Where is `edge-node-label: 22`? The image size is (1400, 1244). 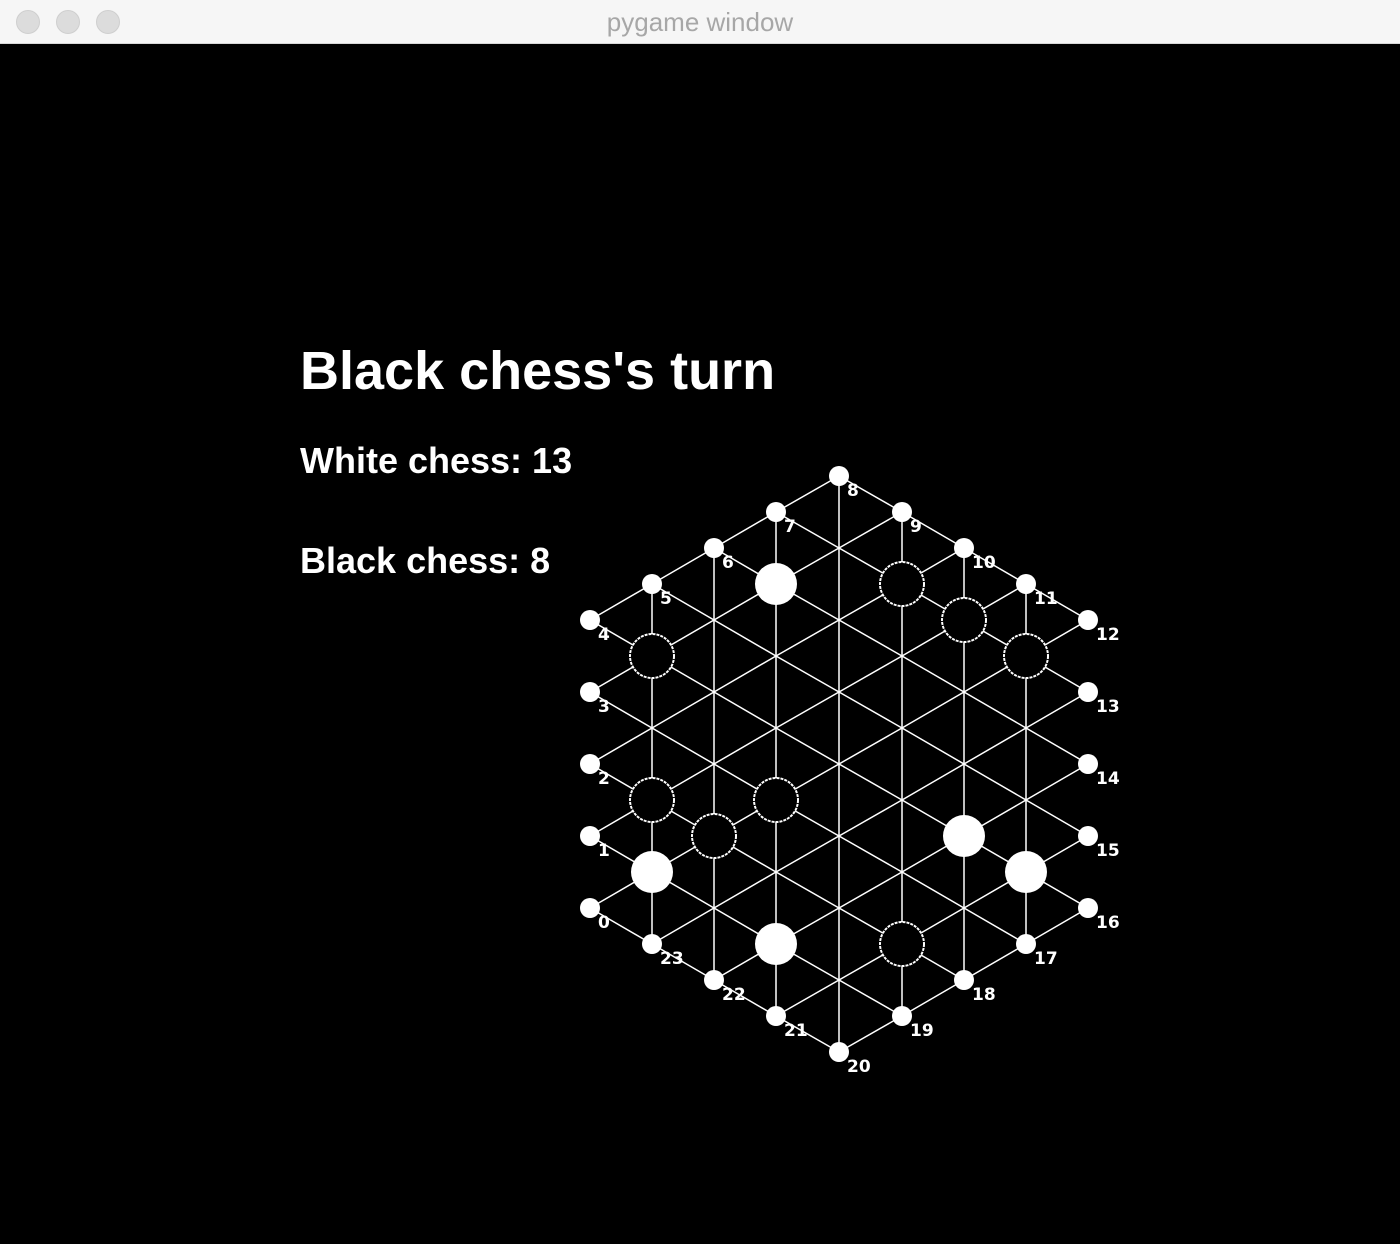 edge-node-label: 22 is located at coordinates (734, 995).